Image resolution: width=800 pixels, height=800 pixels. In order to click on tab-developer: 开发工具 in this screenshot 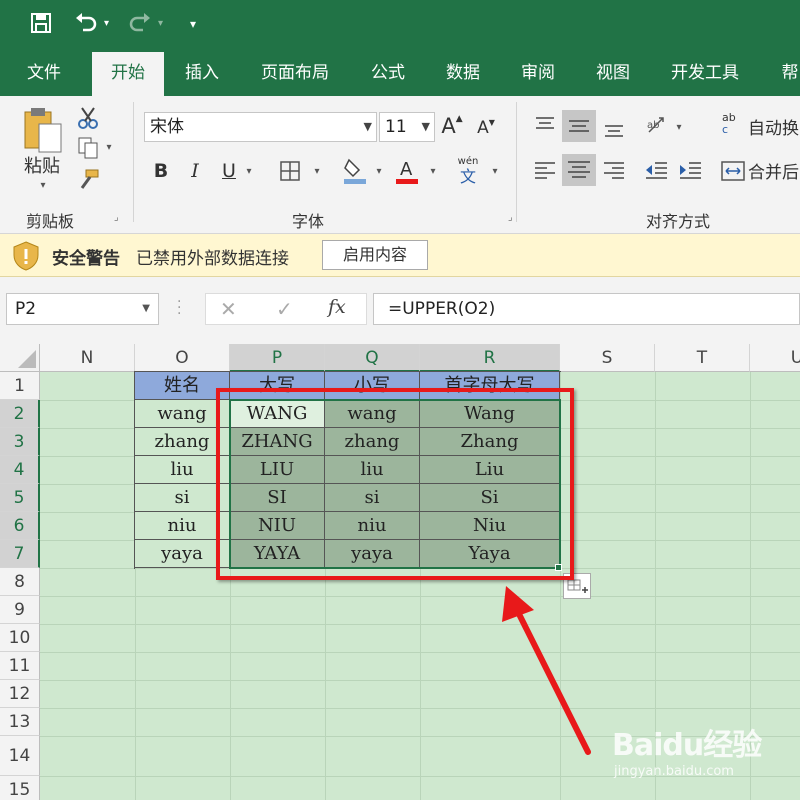, I will do `click(705, 72)`.